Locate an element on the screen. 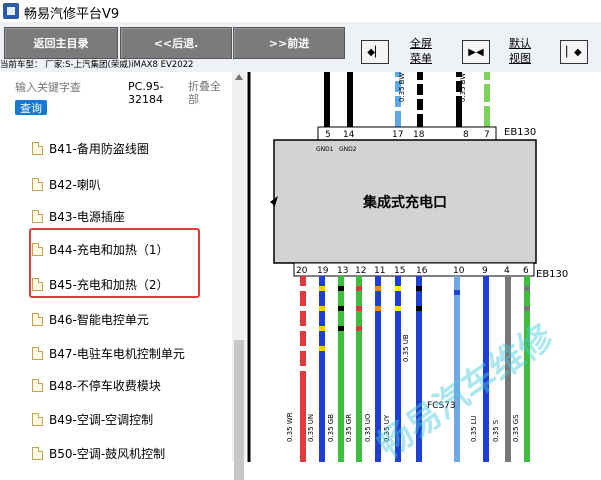 The image size is (601, 480). list-item: B49-空调-空调控制 is located at coordinates (92, 419).